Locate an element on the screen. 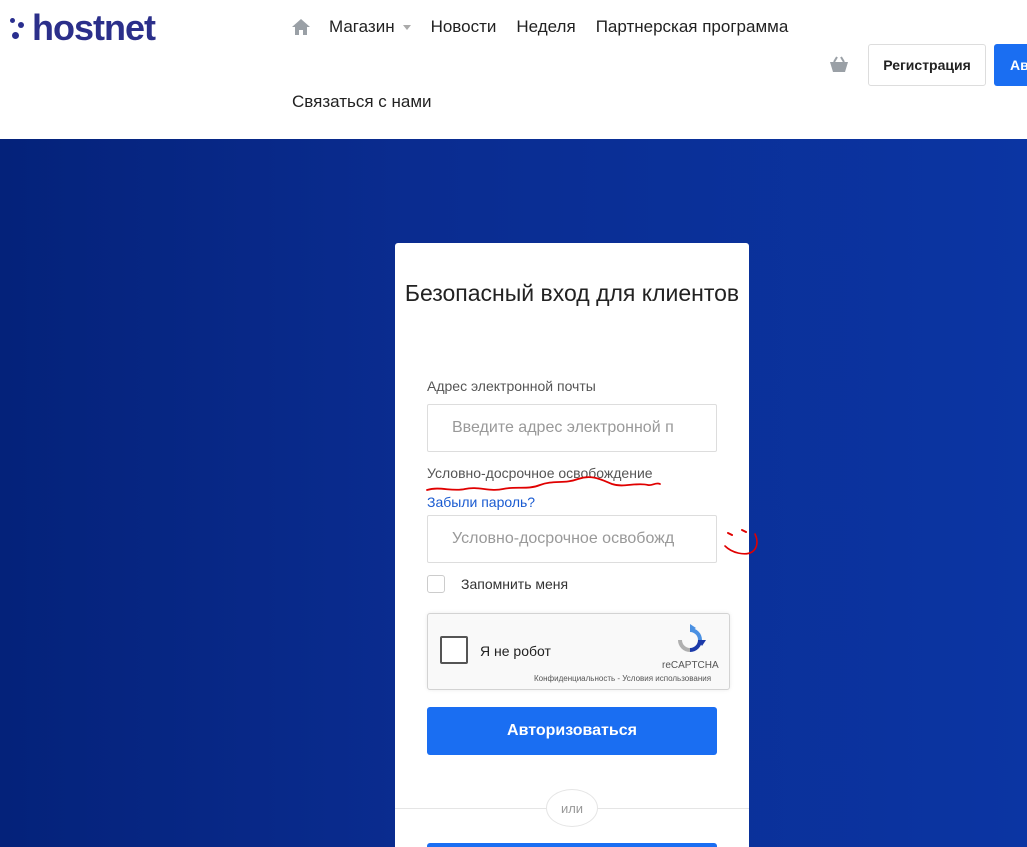 This screenshot has height=847, width=1027. hostnet-logo: hostnet is located at coordinates (82, 27).